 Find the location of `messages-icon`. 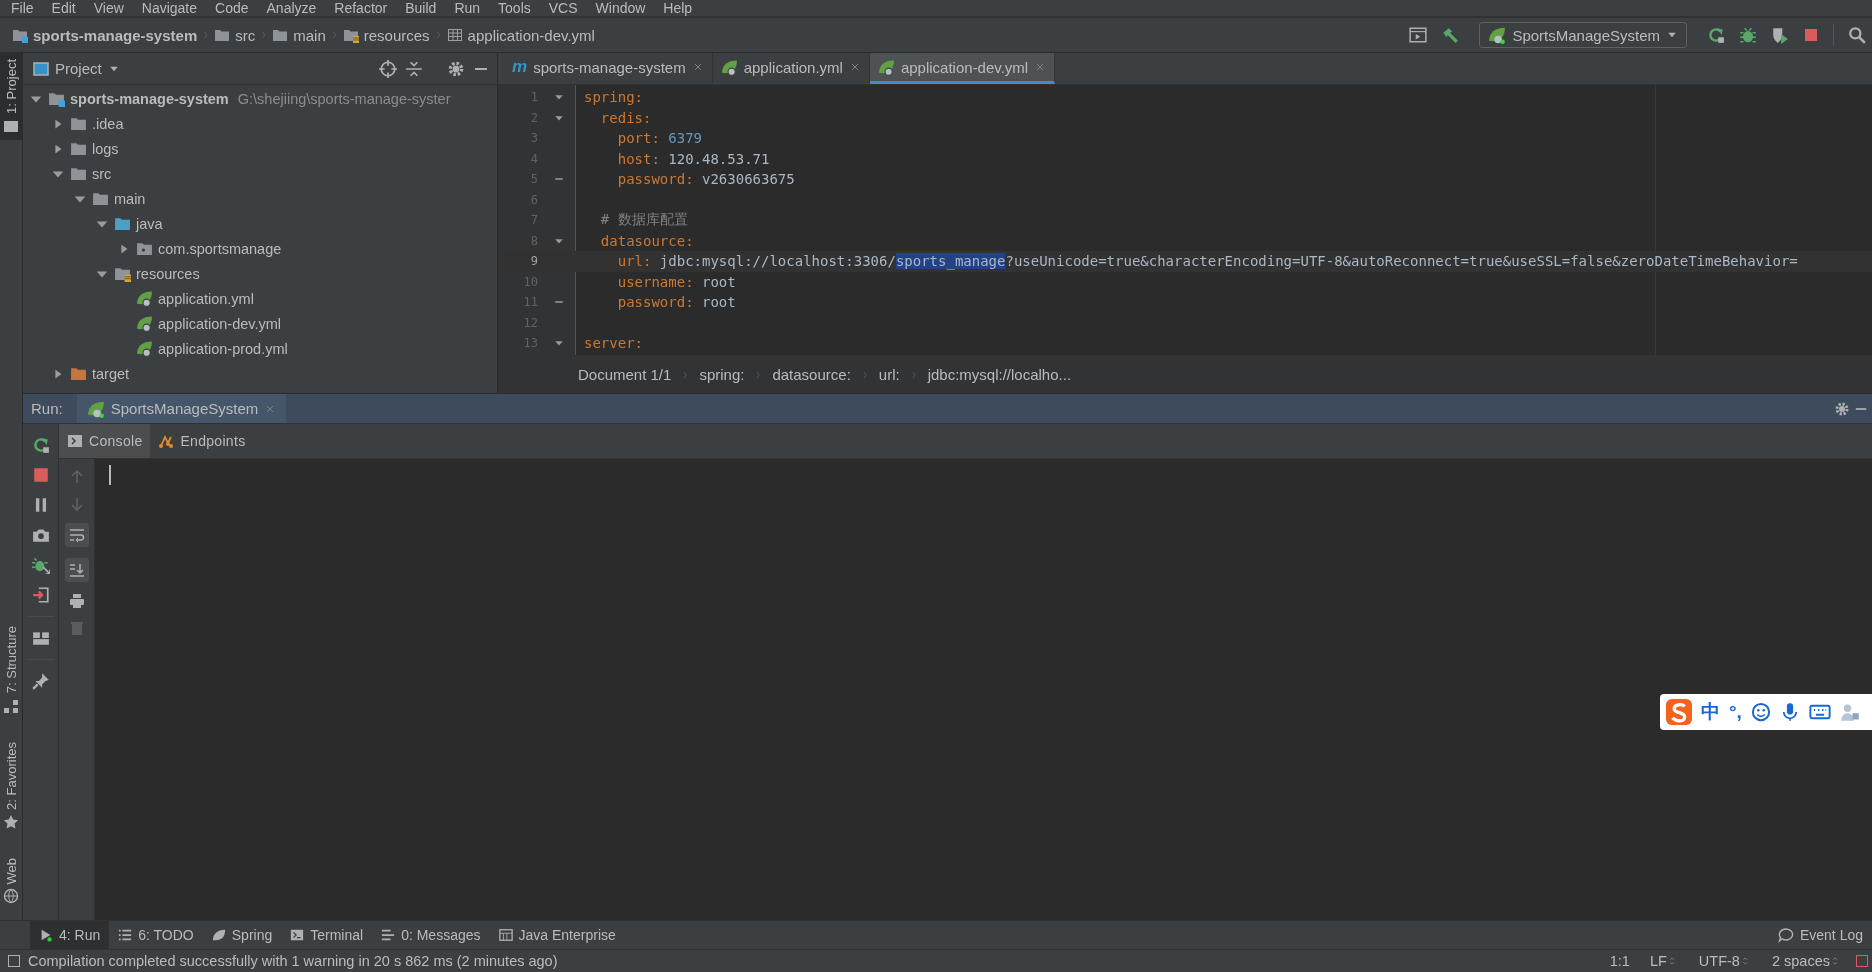

messages-icon is located at coordinates (388, 935).